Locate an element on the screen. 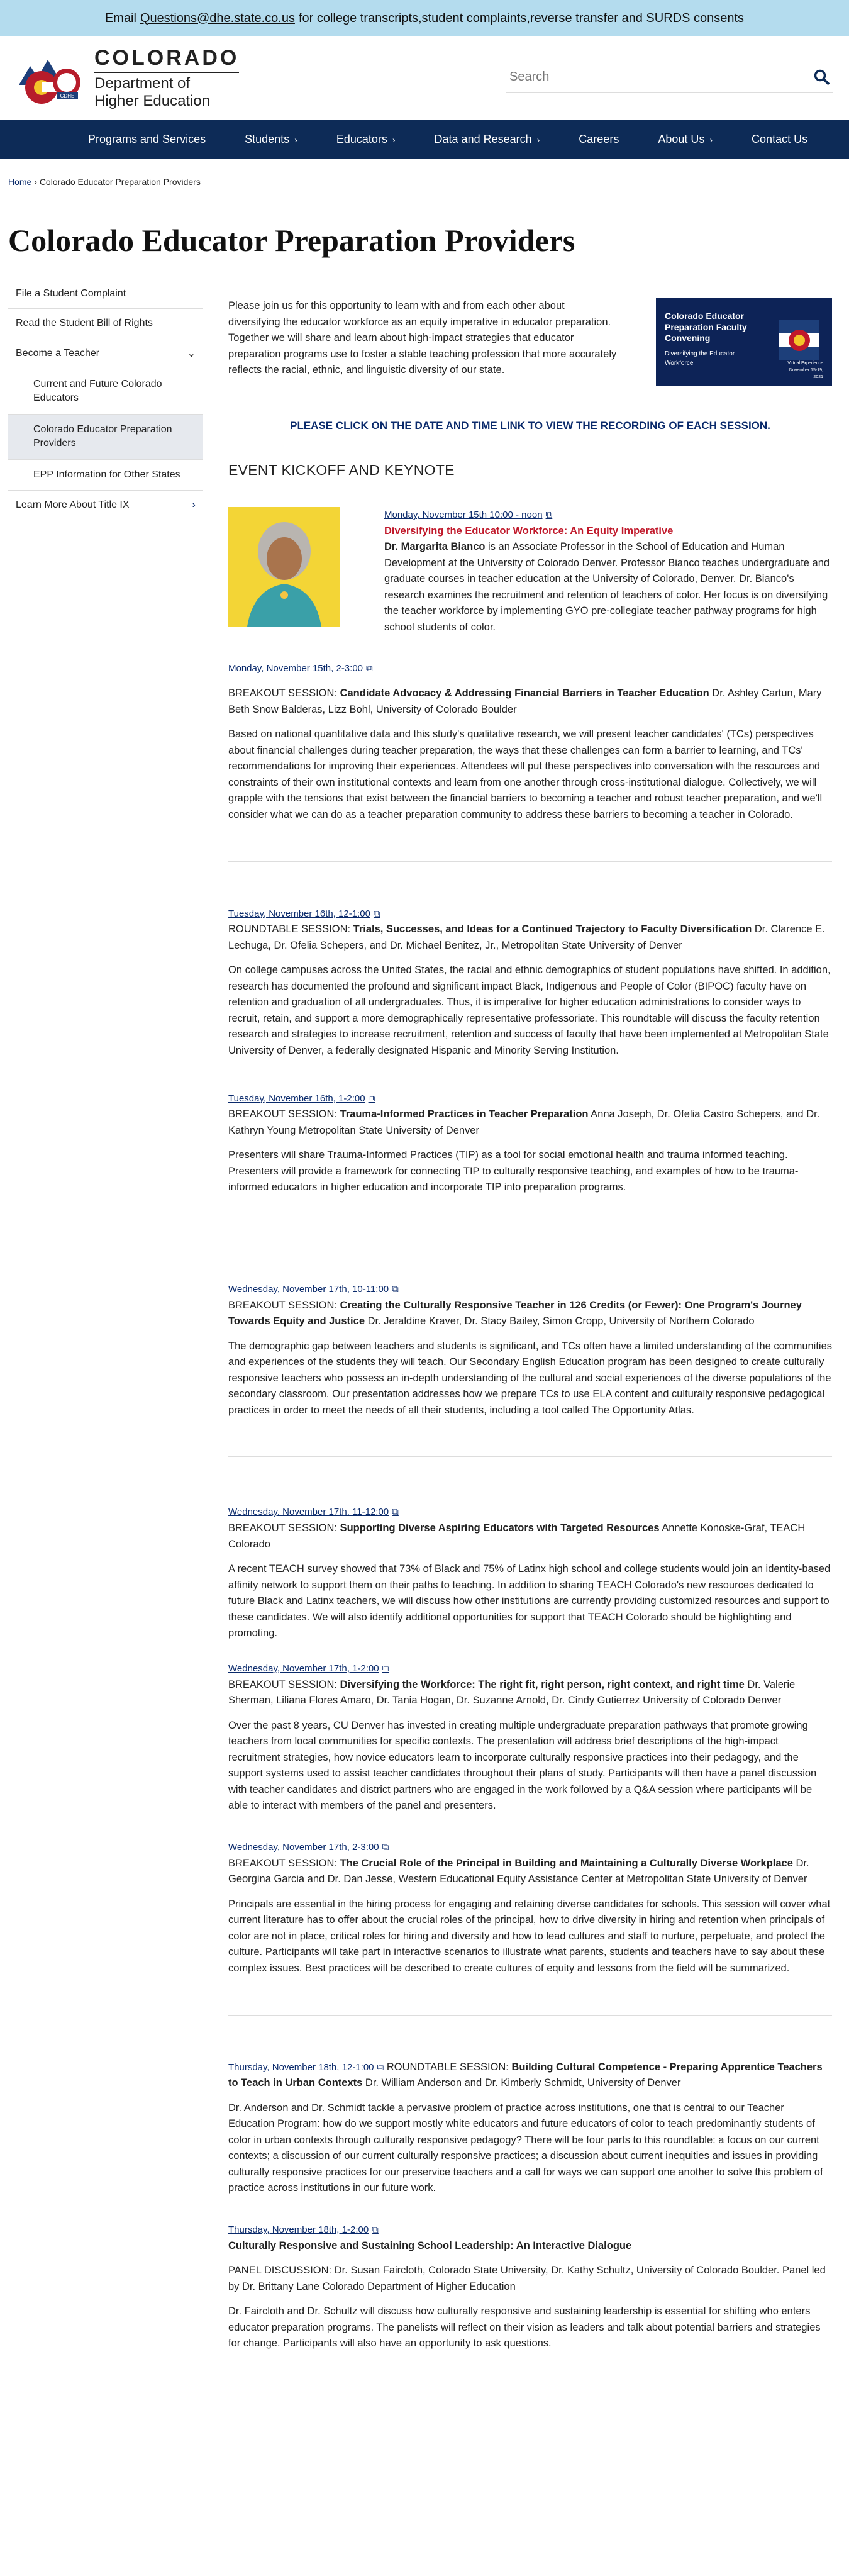 The width and height of the screenshot is (849, 2576). session-date-link: Thursday, November 18th, 12-1:00 ⧉ is located at coordinates (306, 2067).